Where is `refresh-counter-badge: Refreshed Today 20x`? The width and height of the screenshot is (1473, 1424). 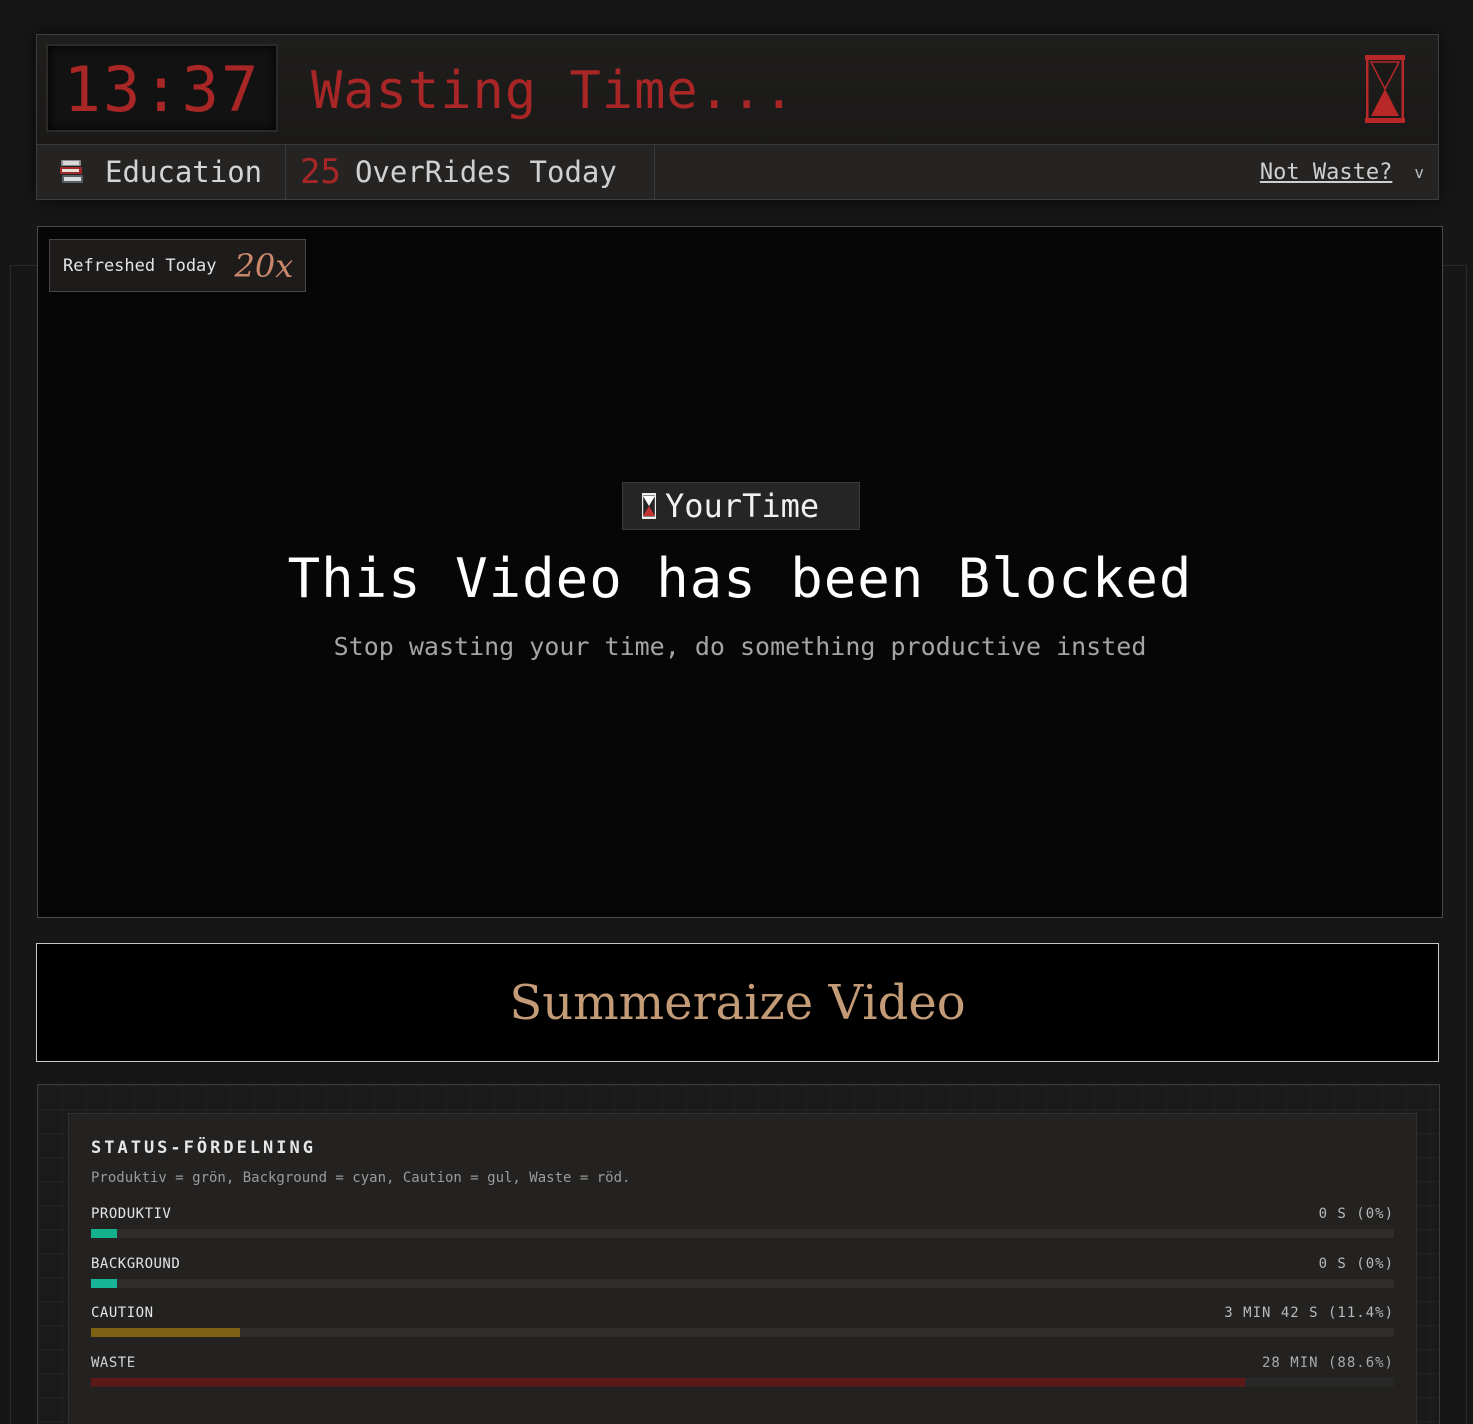
refresh-counter-badge: Refreshed Today 20x is located at coordinates (177, 265).